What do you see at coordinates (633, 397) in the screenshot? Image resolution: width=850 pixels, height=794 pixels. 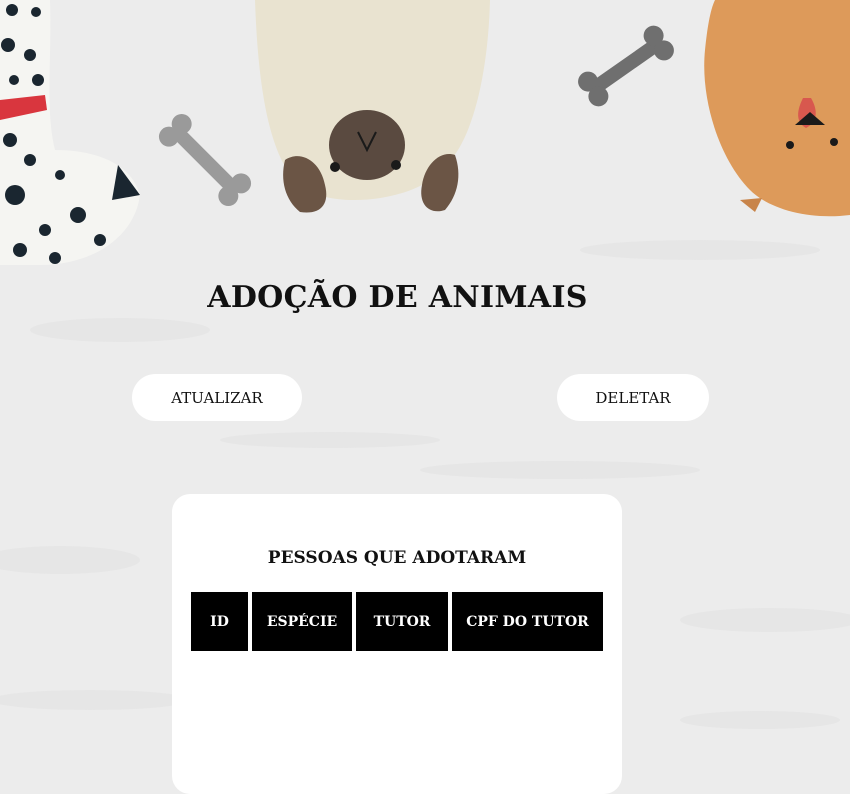 I see `delete-button: DELETAR` at bounding box center [633, 397].